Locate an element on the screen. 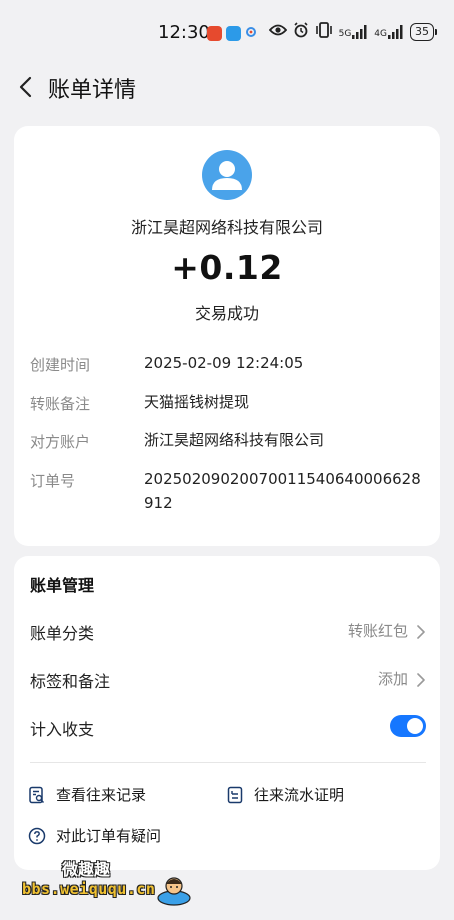 The image size is (454, 920). status-time: 12:30 is located at coordinates (184, 32).